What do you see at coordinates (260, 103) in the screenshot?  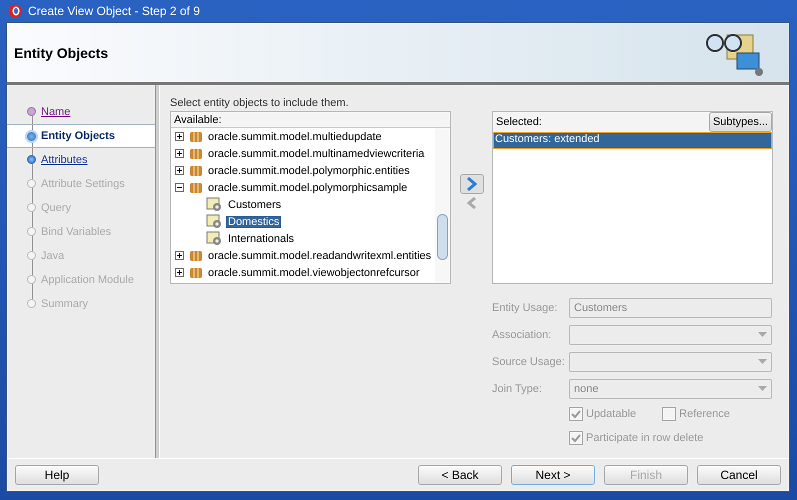 I see `instruction-text: Select entity objects to include them.` at bounding box center [260, 103].